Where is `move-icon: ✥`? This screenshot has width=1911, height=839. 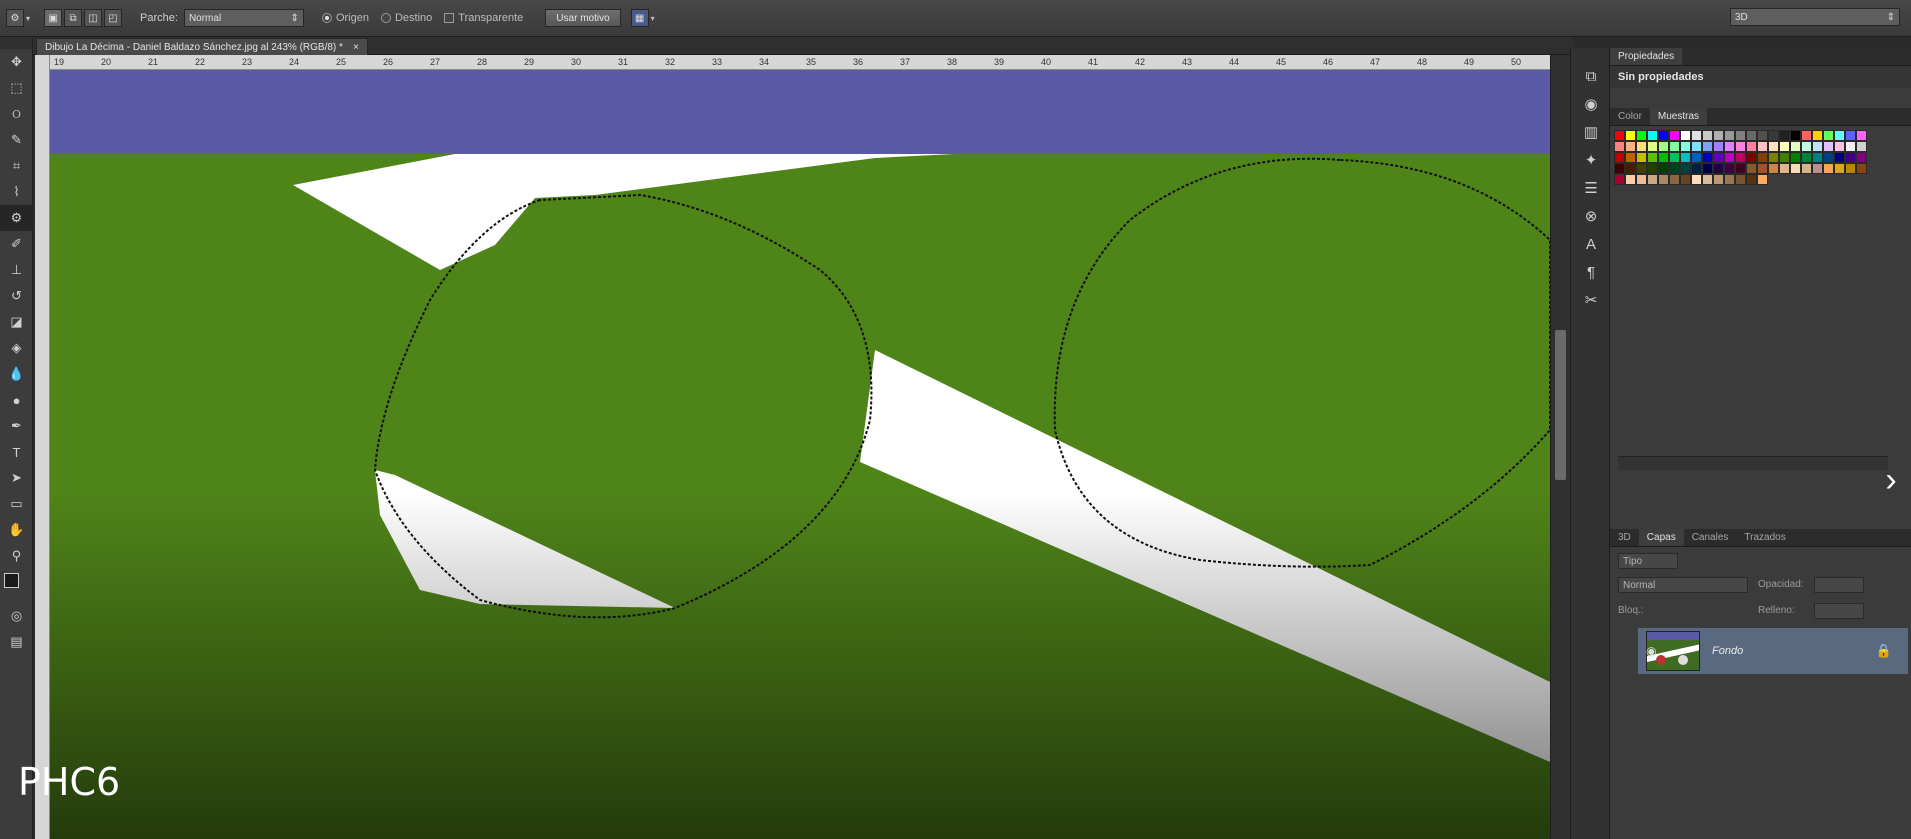 move-icon: ✥ is located at coordinates (16, 62).